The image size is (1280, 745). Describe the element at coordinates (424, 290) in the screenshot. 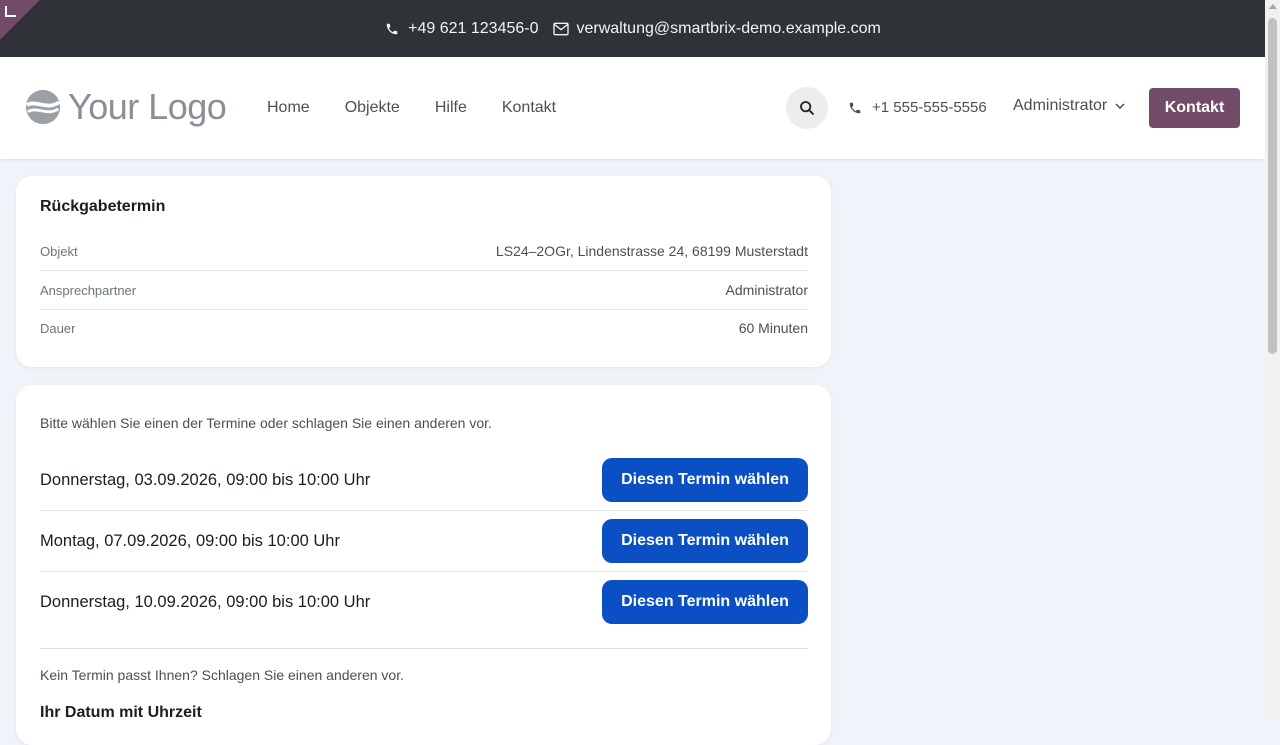

I see `detail-row-ansprechpartner: Ansprechpartner Administrator` at that location.